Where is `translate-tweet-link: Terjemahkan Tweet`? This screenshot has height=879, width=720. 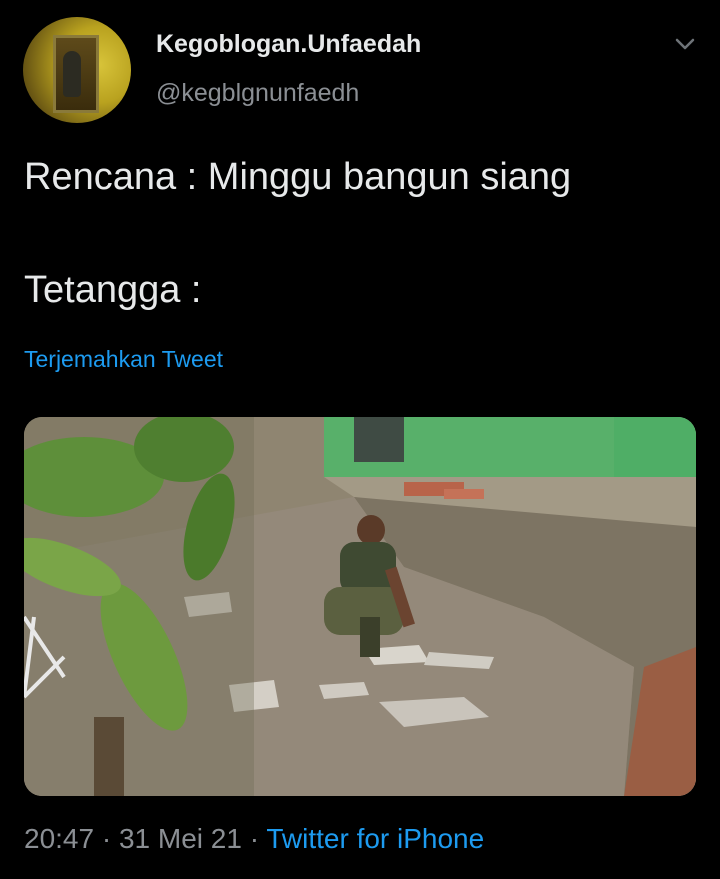 translate-tweet-link: Terjemahkan Tweet is located at coordinates (123, 359).